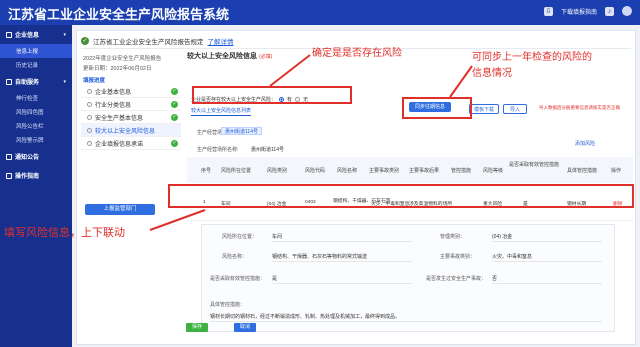  Describe the element at coordinates (238, 279) in the screenshot. I see `eff-label: 是否采取有效管控措施：` at that location.